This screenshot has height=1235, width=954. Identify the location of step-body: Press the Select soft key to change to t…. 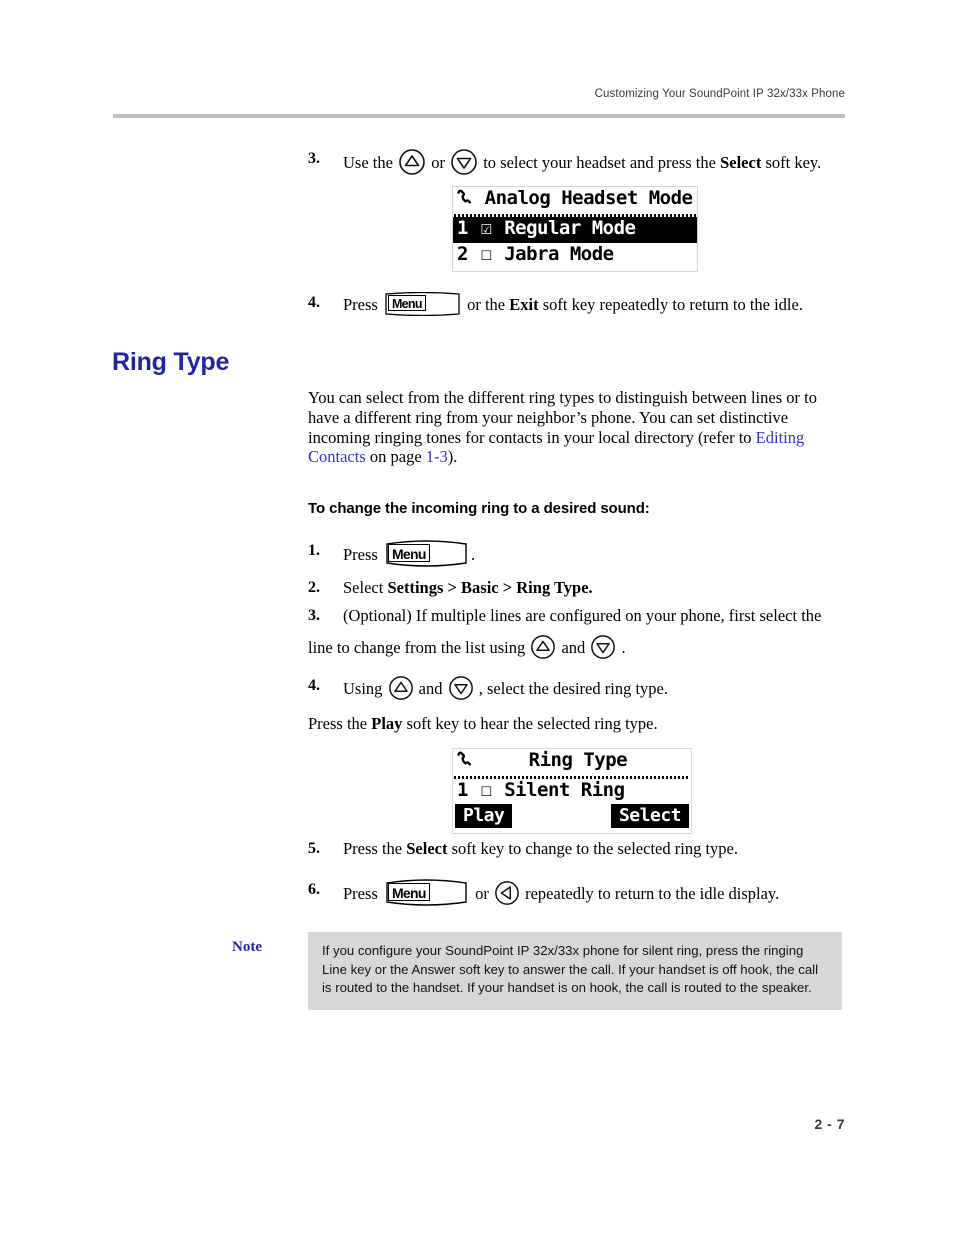
(540, 848).